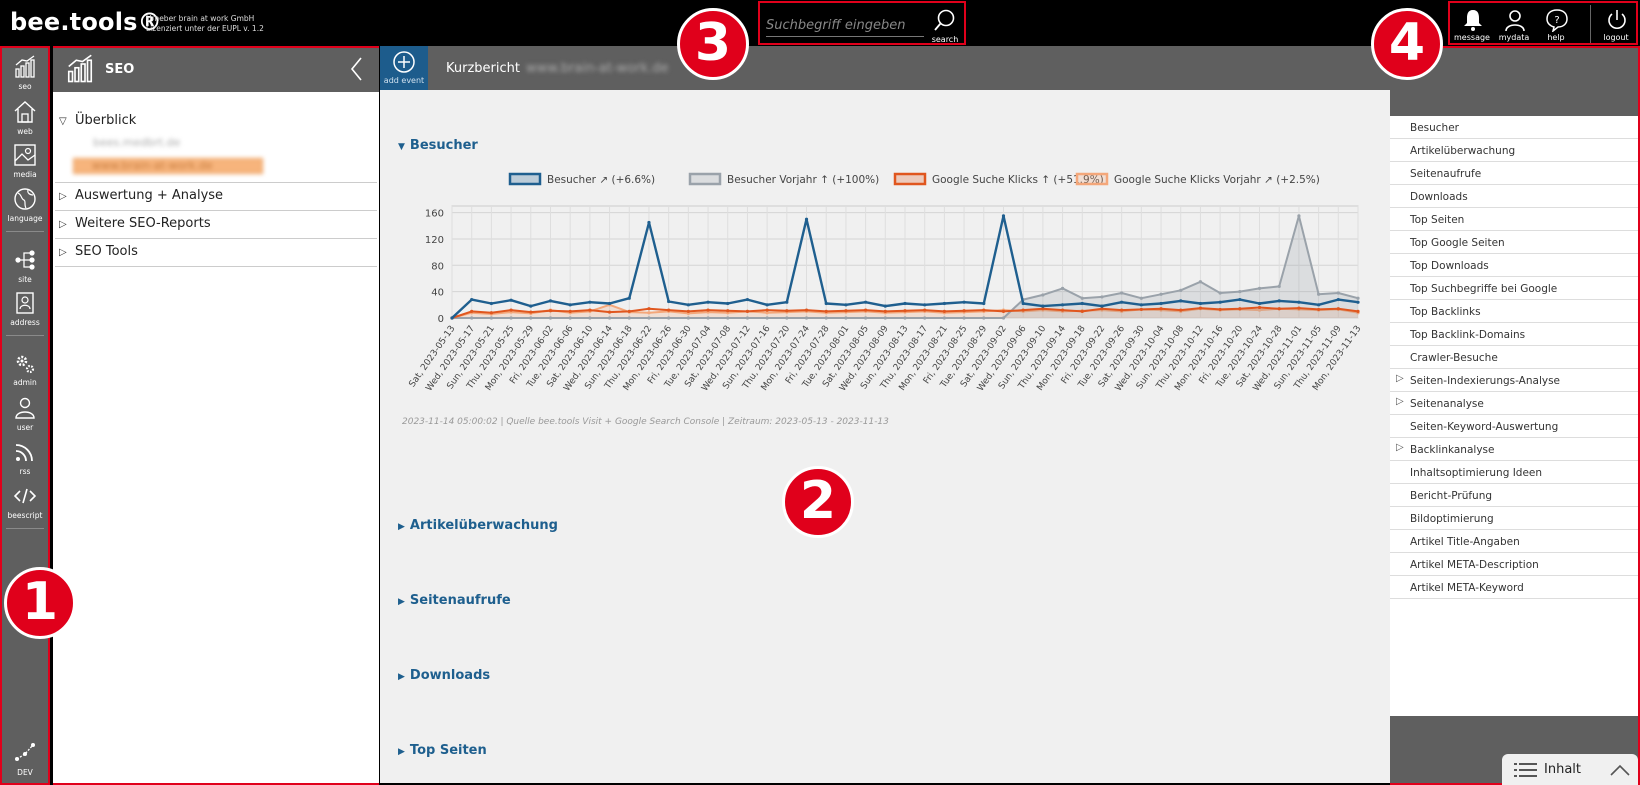 The image size is (1640, 785). Describe the element at coordinates (441, 319) in the screenshot. I see `y-tick-label: 0` at that location.